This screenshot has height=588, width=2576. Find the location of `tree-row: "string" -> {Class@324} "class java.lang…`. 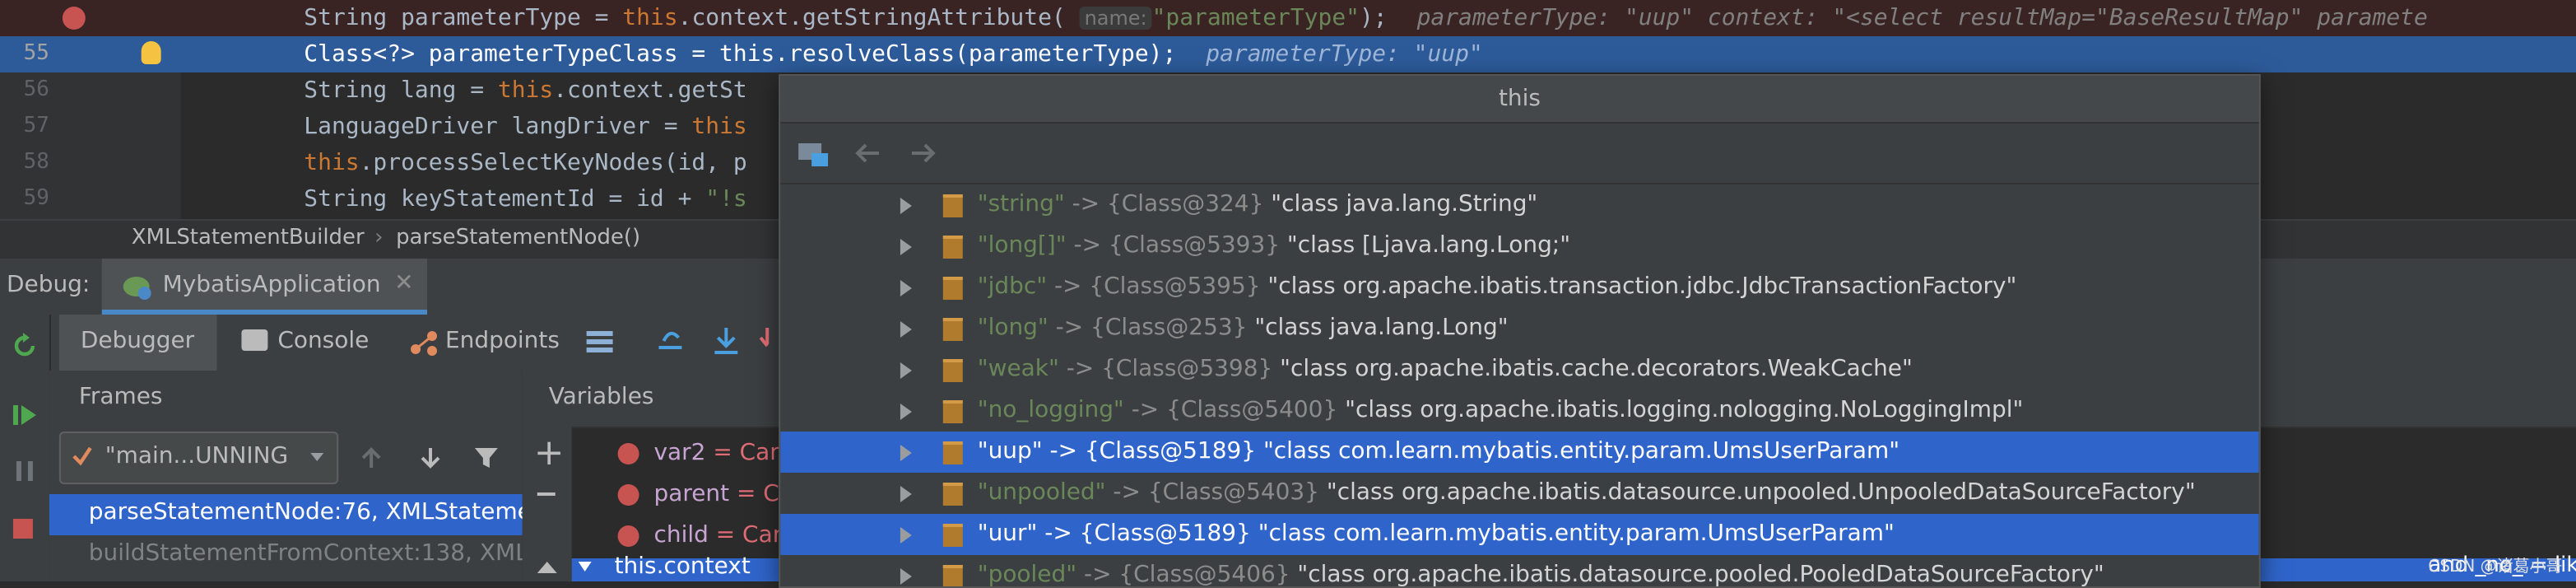

tree-row: "string" -> {Class@324} "class java.lang… is located at coordinates (1519, 205).